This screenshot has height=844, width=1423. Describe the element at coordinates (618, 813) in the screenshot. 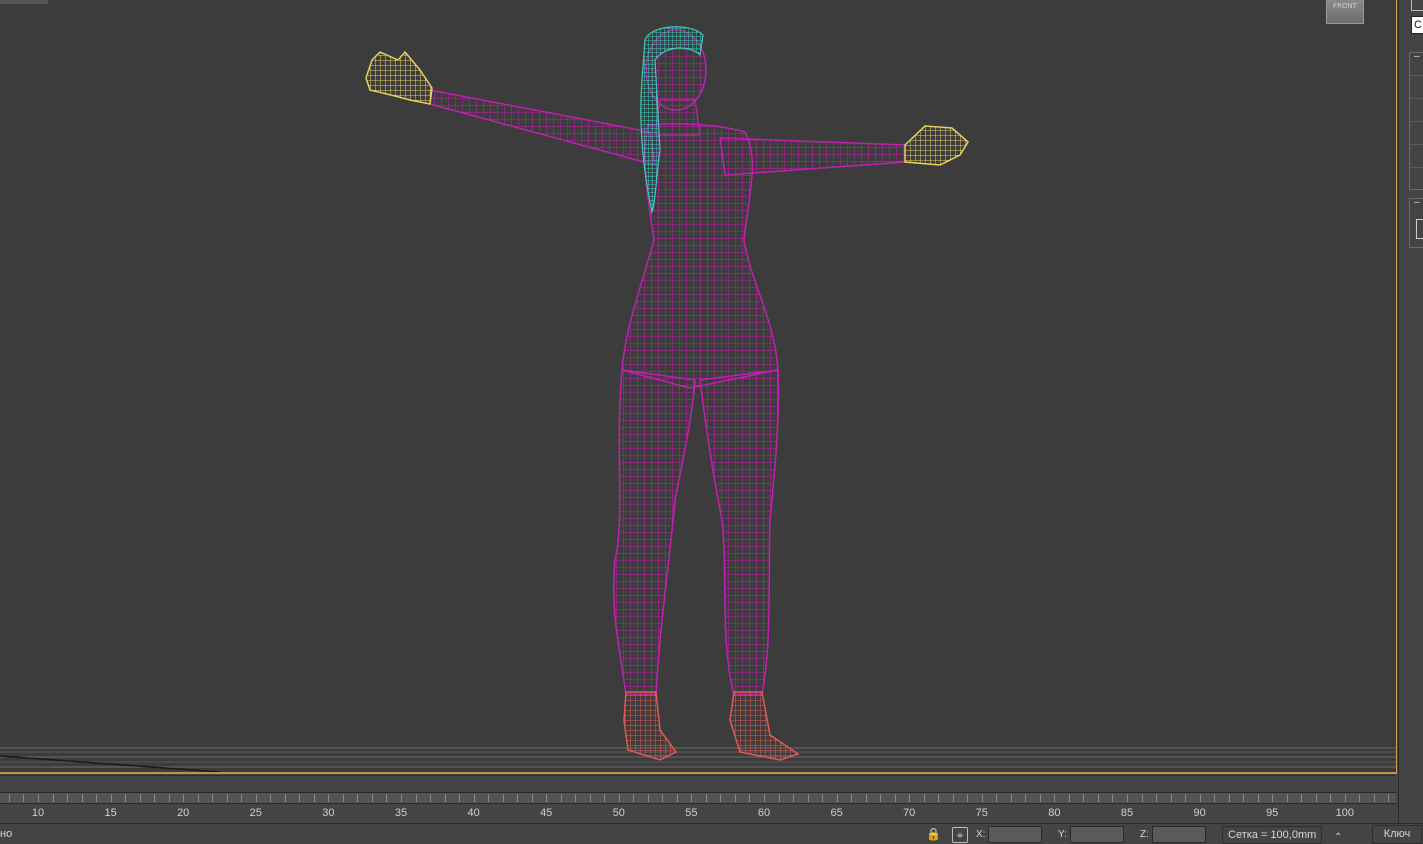

I see `ruler-tick-label: 50` at that location.